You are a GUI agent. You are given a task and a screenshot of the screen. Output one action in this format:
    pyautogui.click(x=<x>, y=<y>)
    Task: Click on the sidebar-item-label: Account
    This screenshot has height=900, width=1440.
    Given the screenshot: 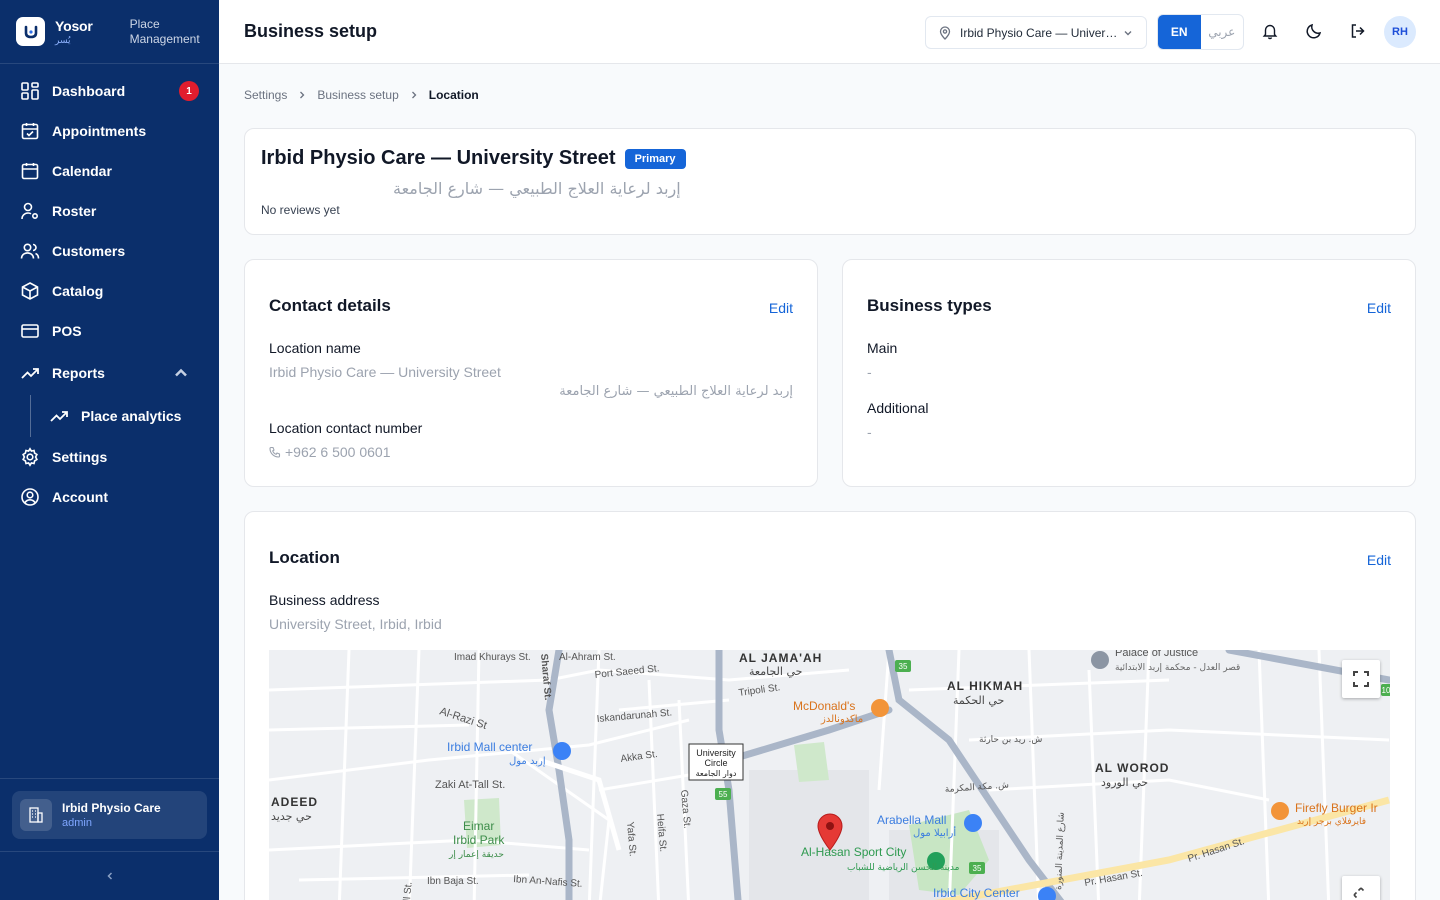 What is the action you would take?
    pyautogui.click(x=80, y=497)
    